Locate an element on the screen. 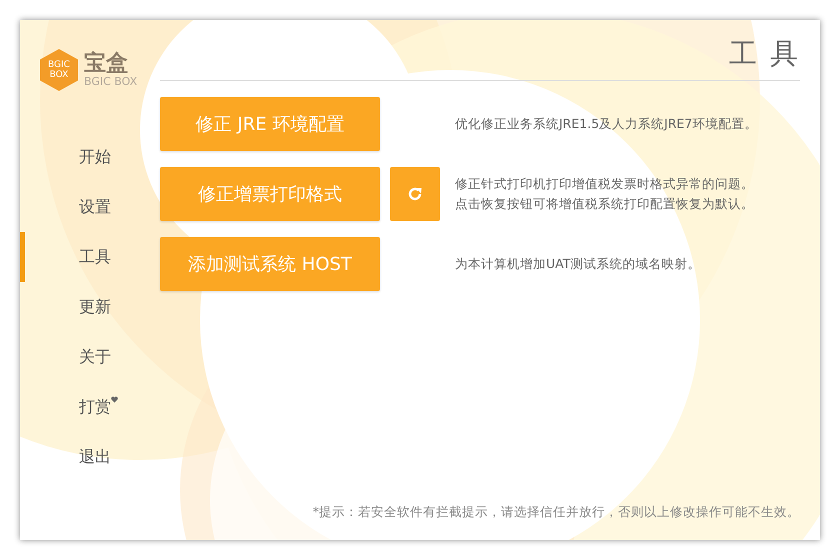 The image size is (840, 560). nav-item: 退出 is located at coordinates (95, 457).